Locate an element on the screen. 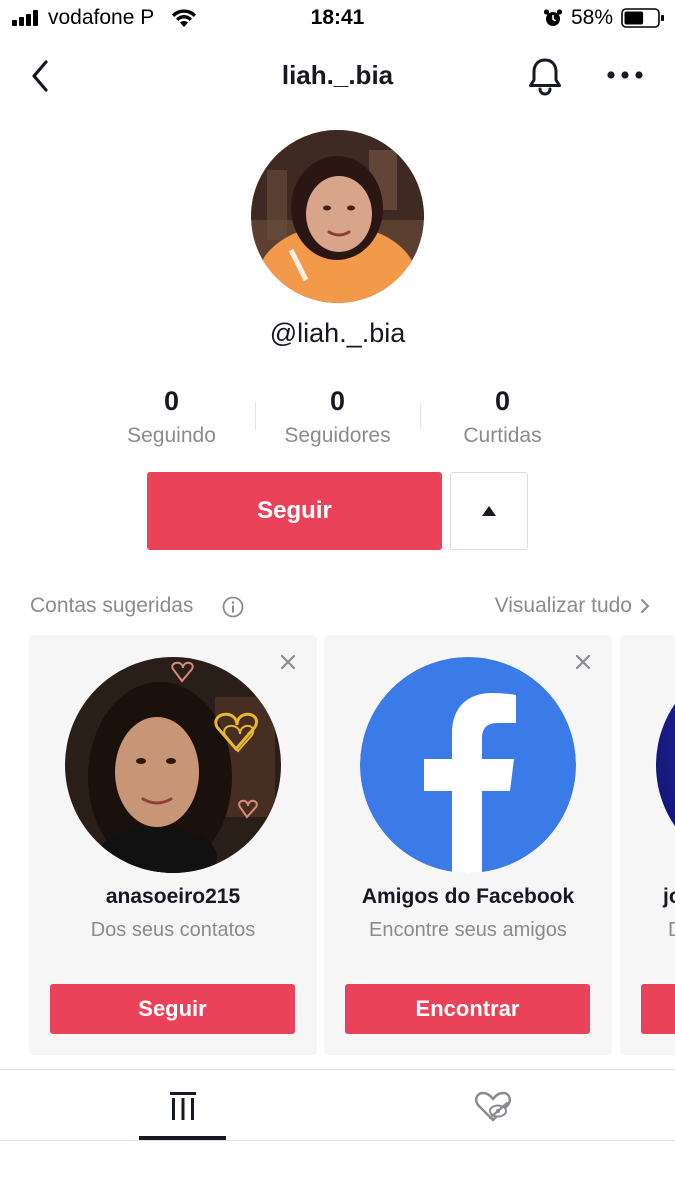 The height and width of the screenshot is (1200, 675). suggested-card: anasoeiro215 Dos seus contatos Seguir is located at coordinates (173, 845).